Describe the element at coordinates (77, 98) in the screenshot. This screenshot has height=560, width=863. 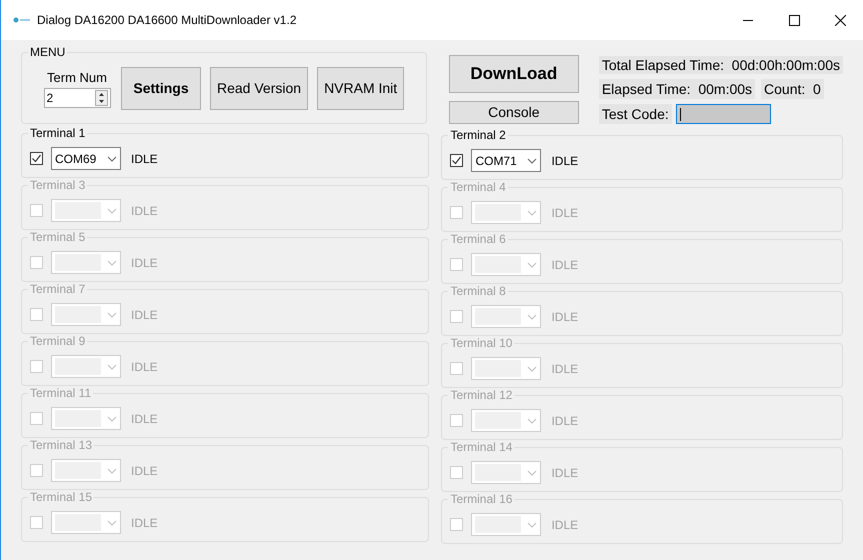
I see `term-num-spinner: 2` at that location.